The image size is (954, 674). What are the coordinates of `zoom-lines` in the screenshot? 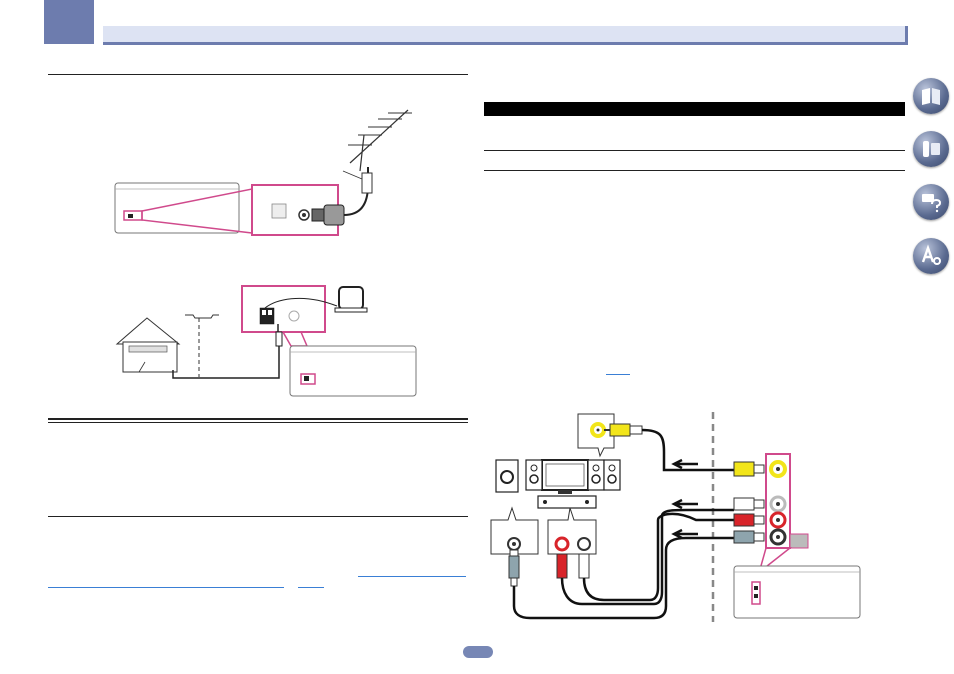 It's located at (295, 339).